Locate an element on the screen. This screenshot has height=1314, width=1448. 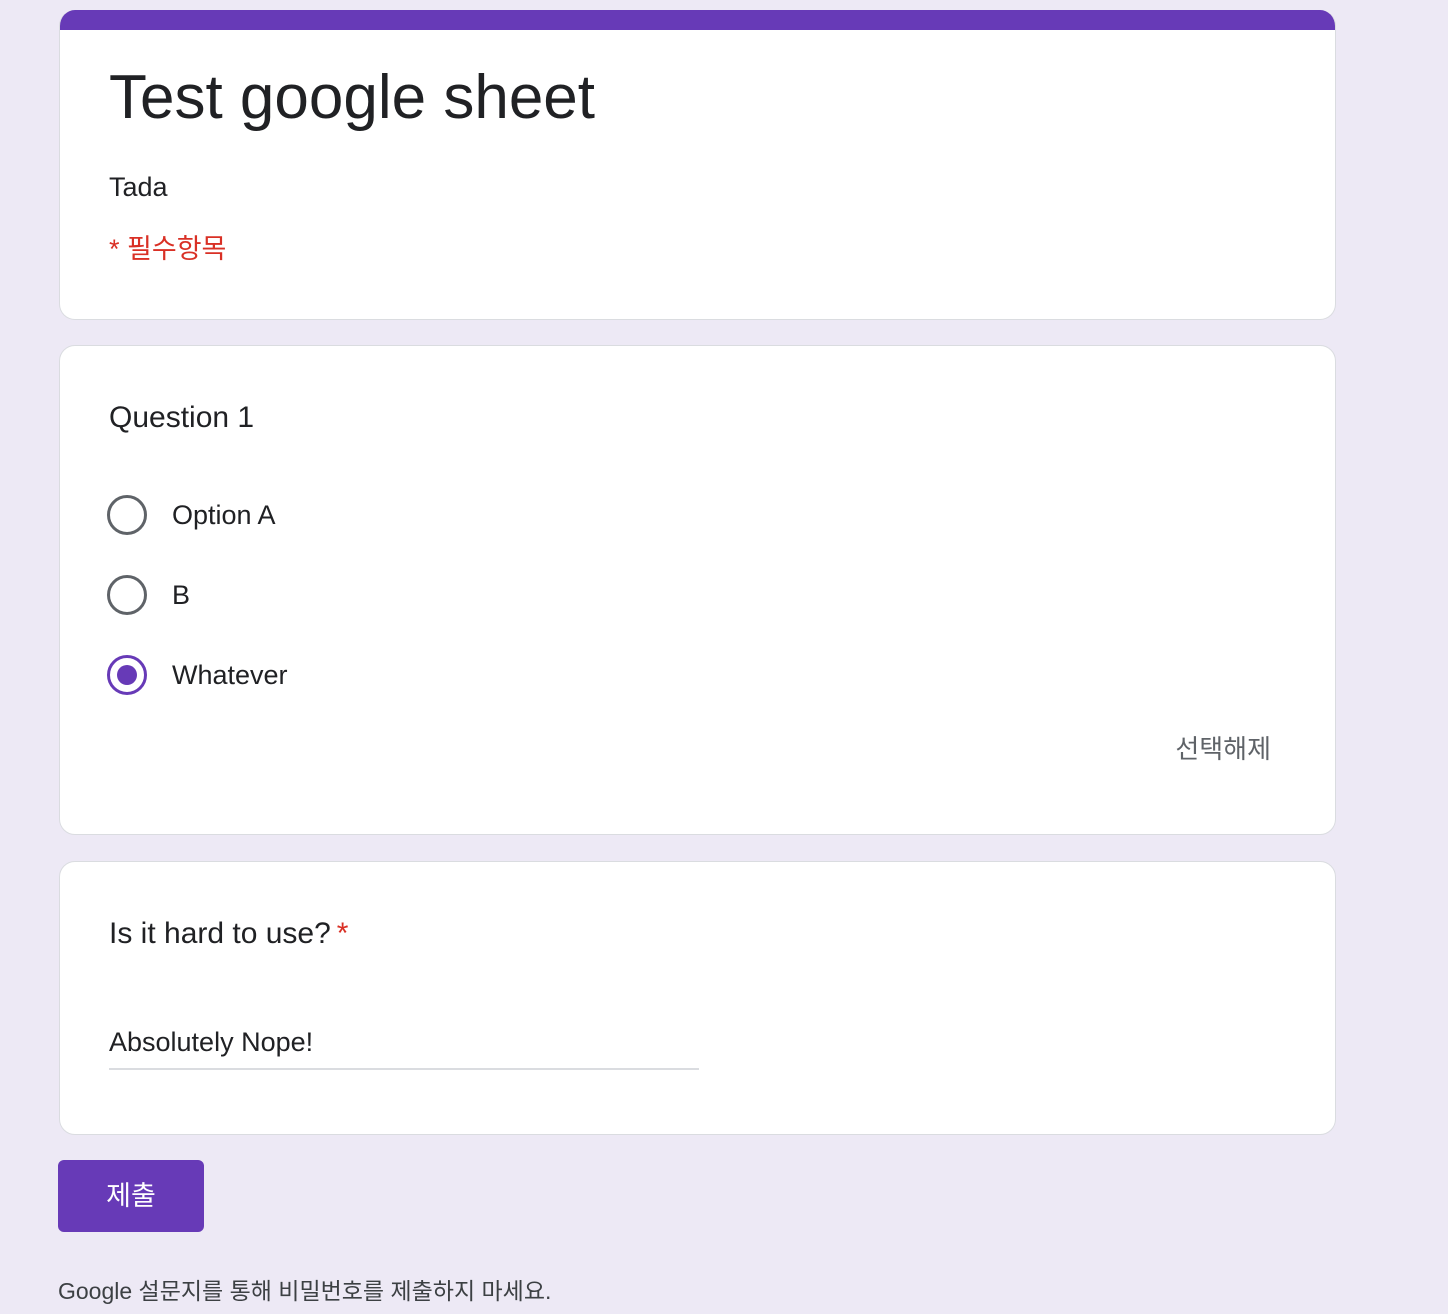
option-label: Option A is located at coordinates (224, 515).